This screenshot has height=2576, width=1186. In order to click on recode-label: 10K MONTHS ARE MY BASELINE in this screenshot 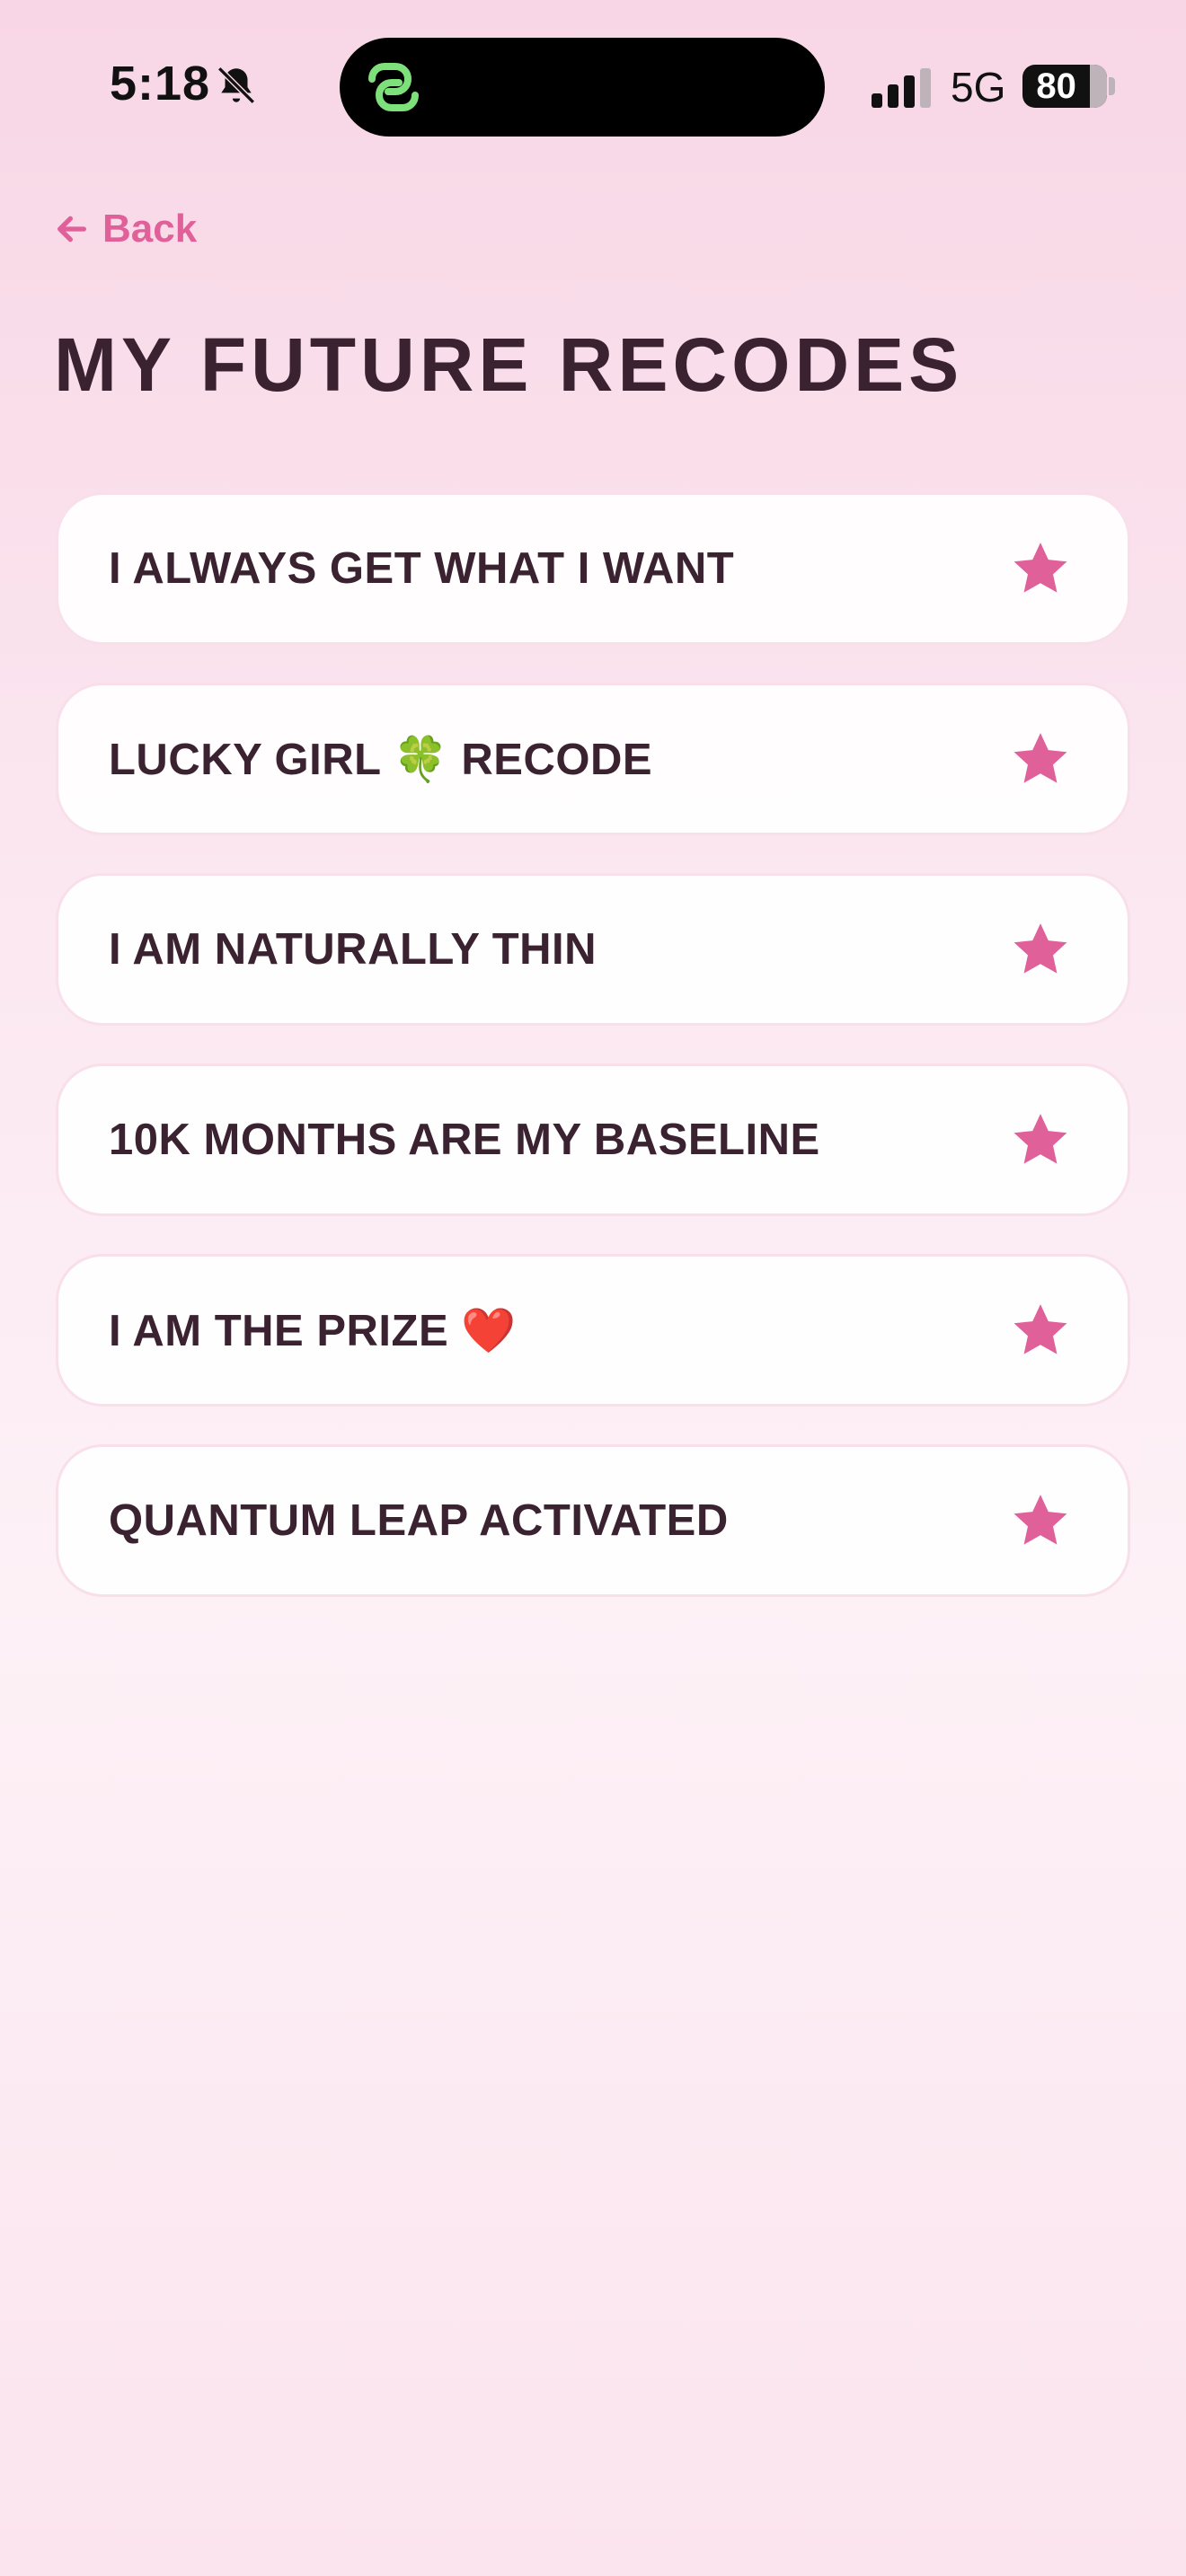, I will do `click(464, 1140)`.